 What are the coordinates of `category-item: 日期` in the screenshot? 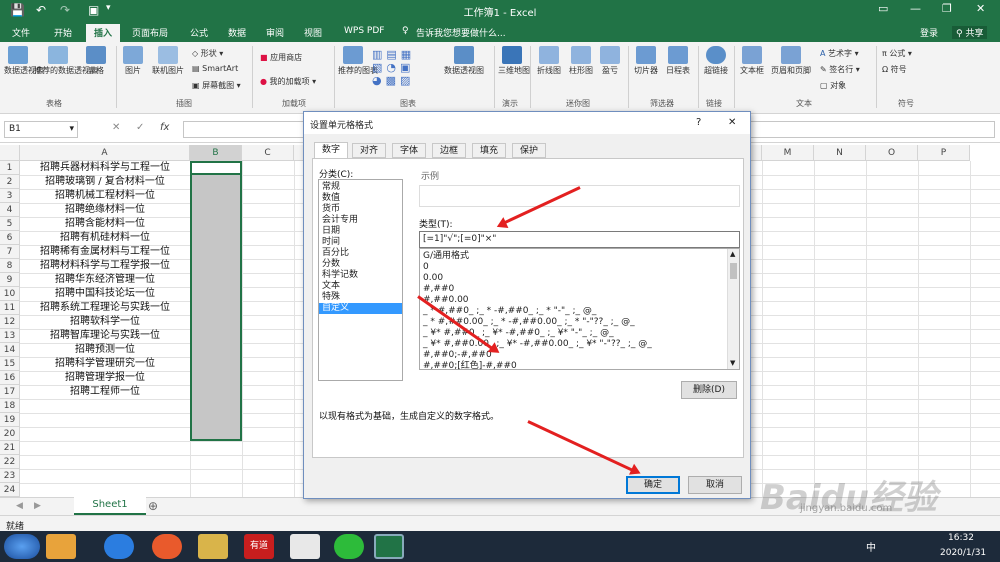 It's located at (331, 231).